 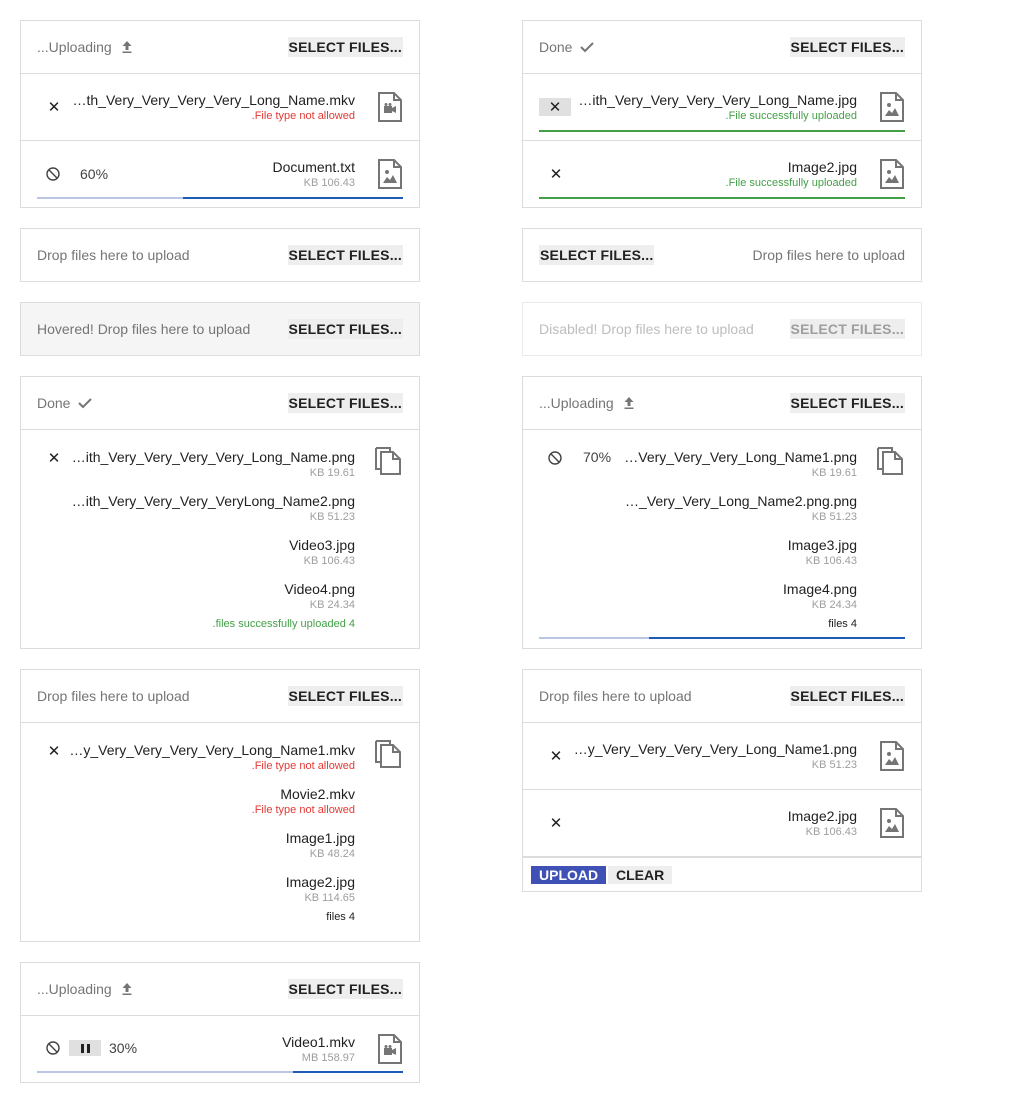 I want to click on upload-percent: 30%, so click(x=123, y=1048).